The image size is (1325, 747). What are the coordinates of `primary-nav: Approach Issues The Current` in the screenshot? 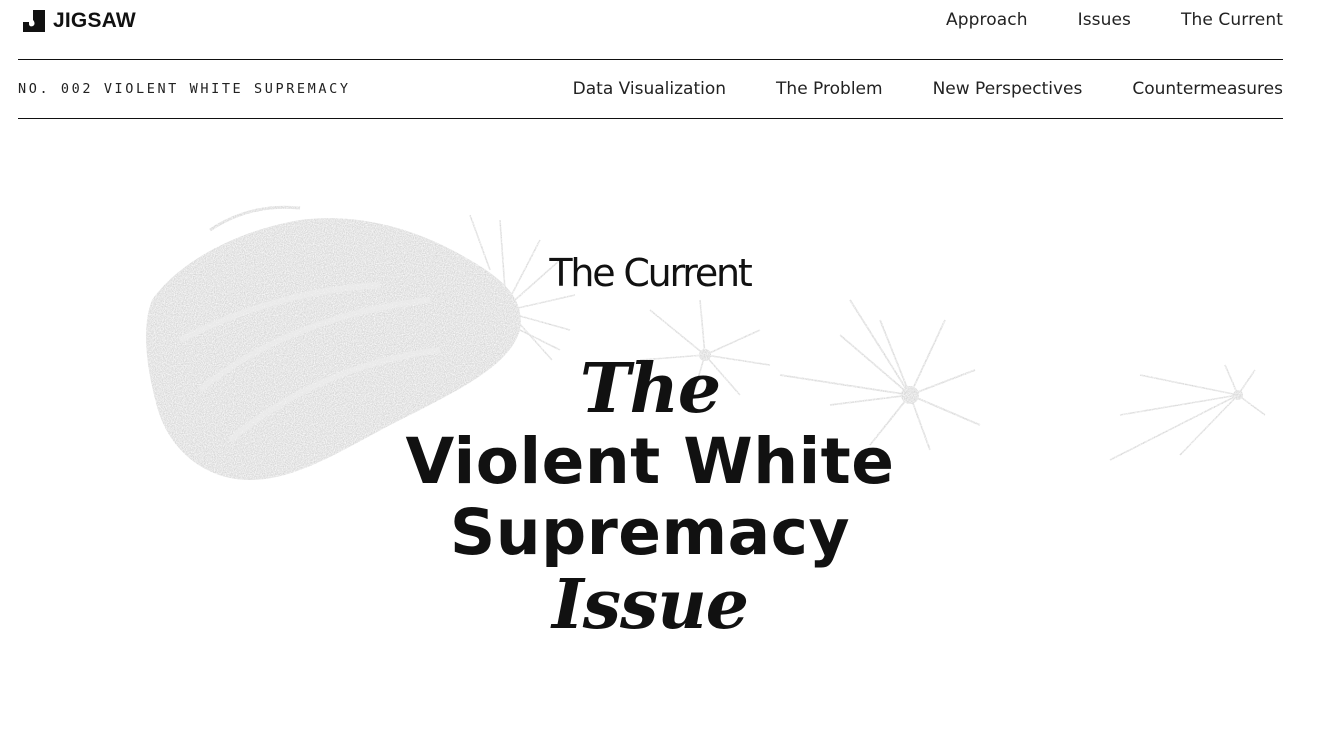 It's located at (1114, 20).